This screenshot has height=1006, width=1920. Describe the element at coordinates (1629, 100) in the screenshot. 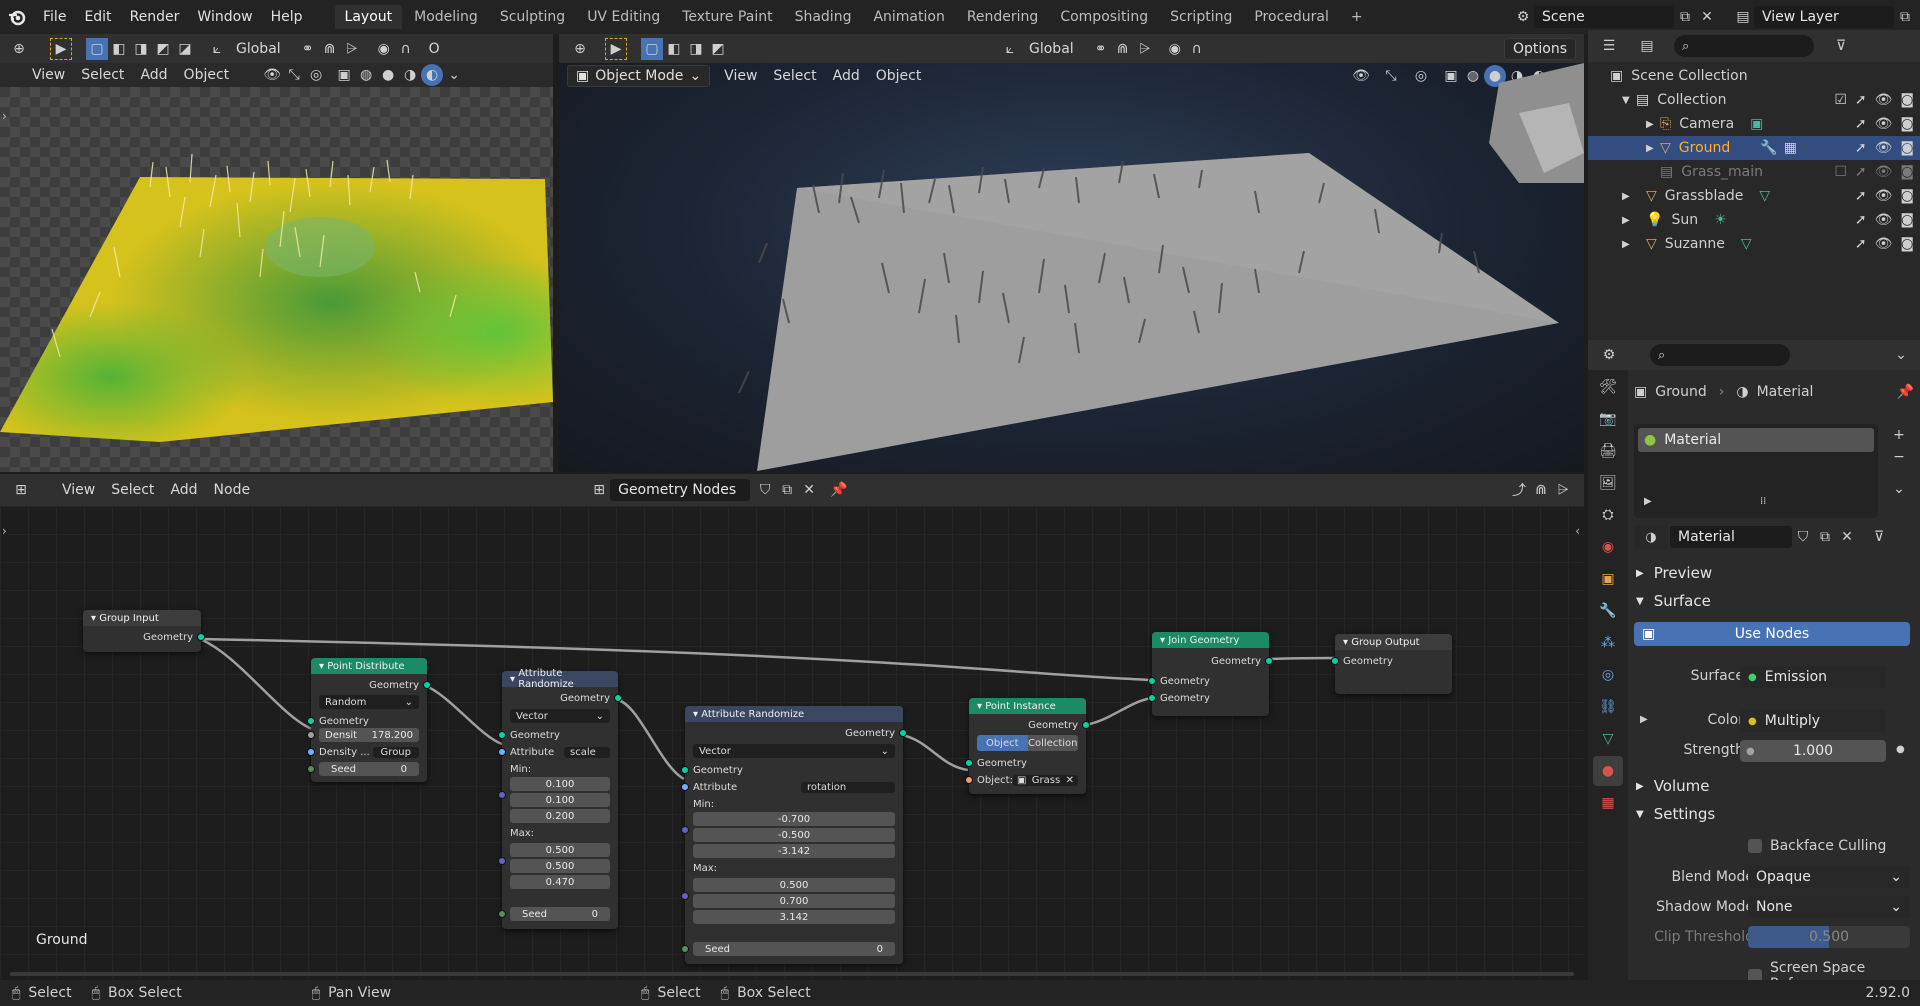

I see `expand-arrow-icon: ▼` at that location.